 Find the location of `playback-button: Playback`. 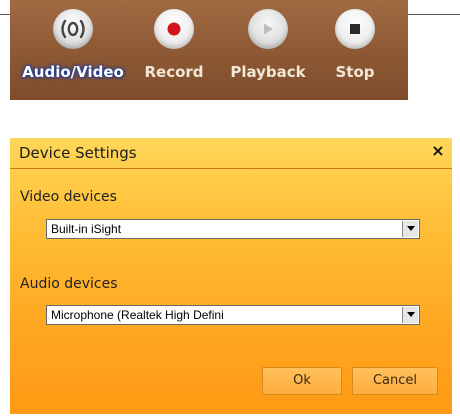

playback-button: Playback is located at coordinates (268, 52).